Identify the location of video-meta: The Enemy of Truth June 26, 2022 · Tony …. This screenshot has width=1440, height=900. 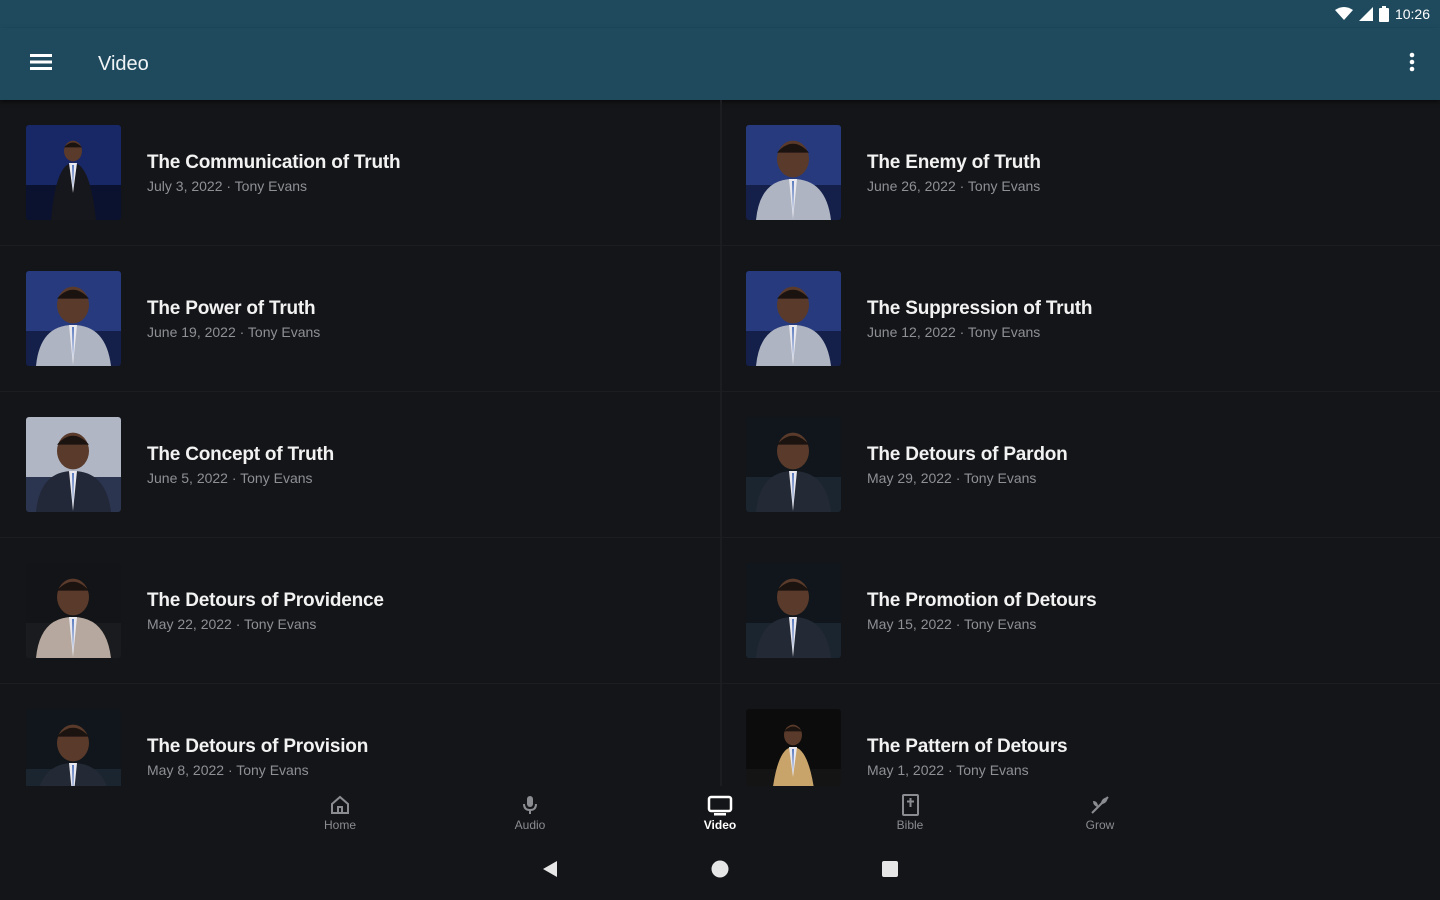
(954, 172).